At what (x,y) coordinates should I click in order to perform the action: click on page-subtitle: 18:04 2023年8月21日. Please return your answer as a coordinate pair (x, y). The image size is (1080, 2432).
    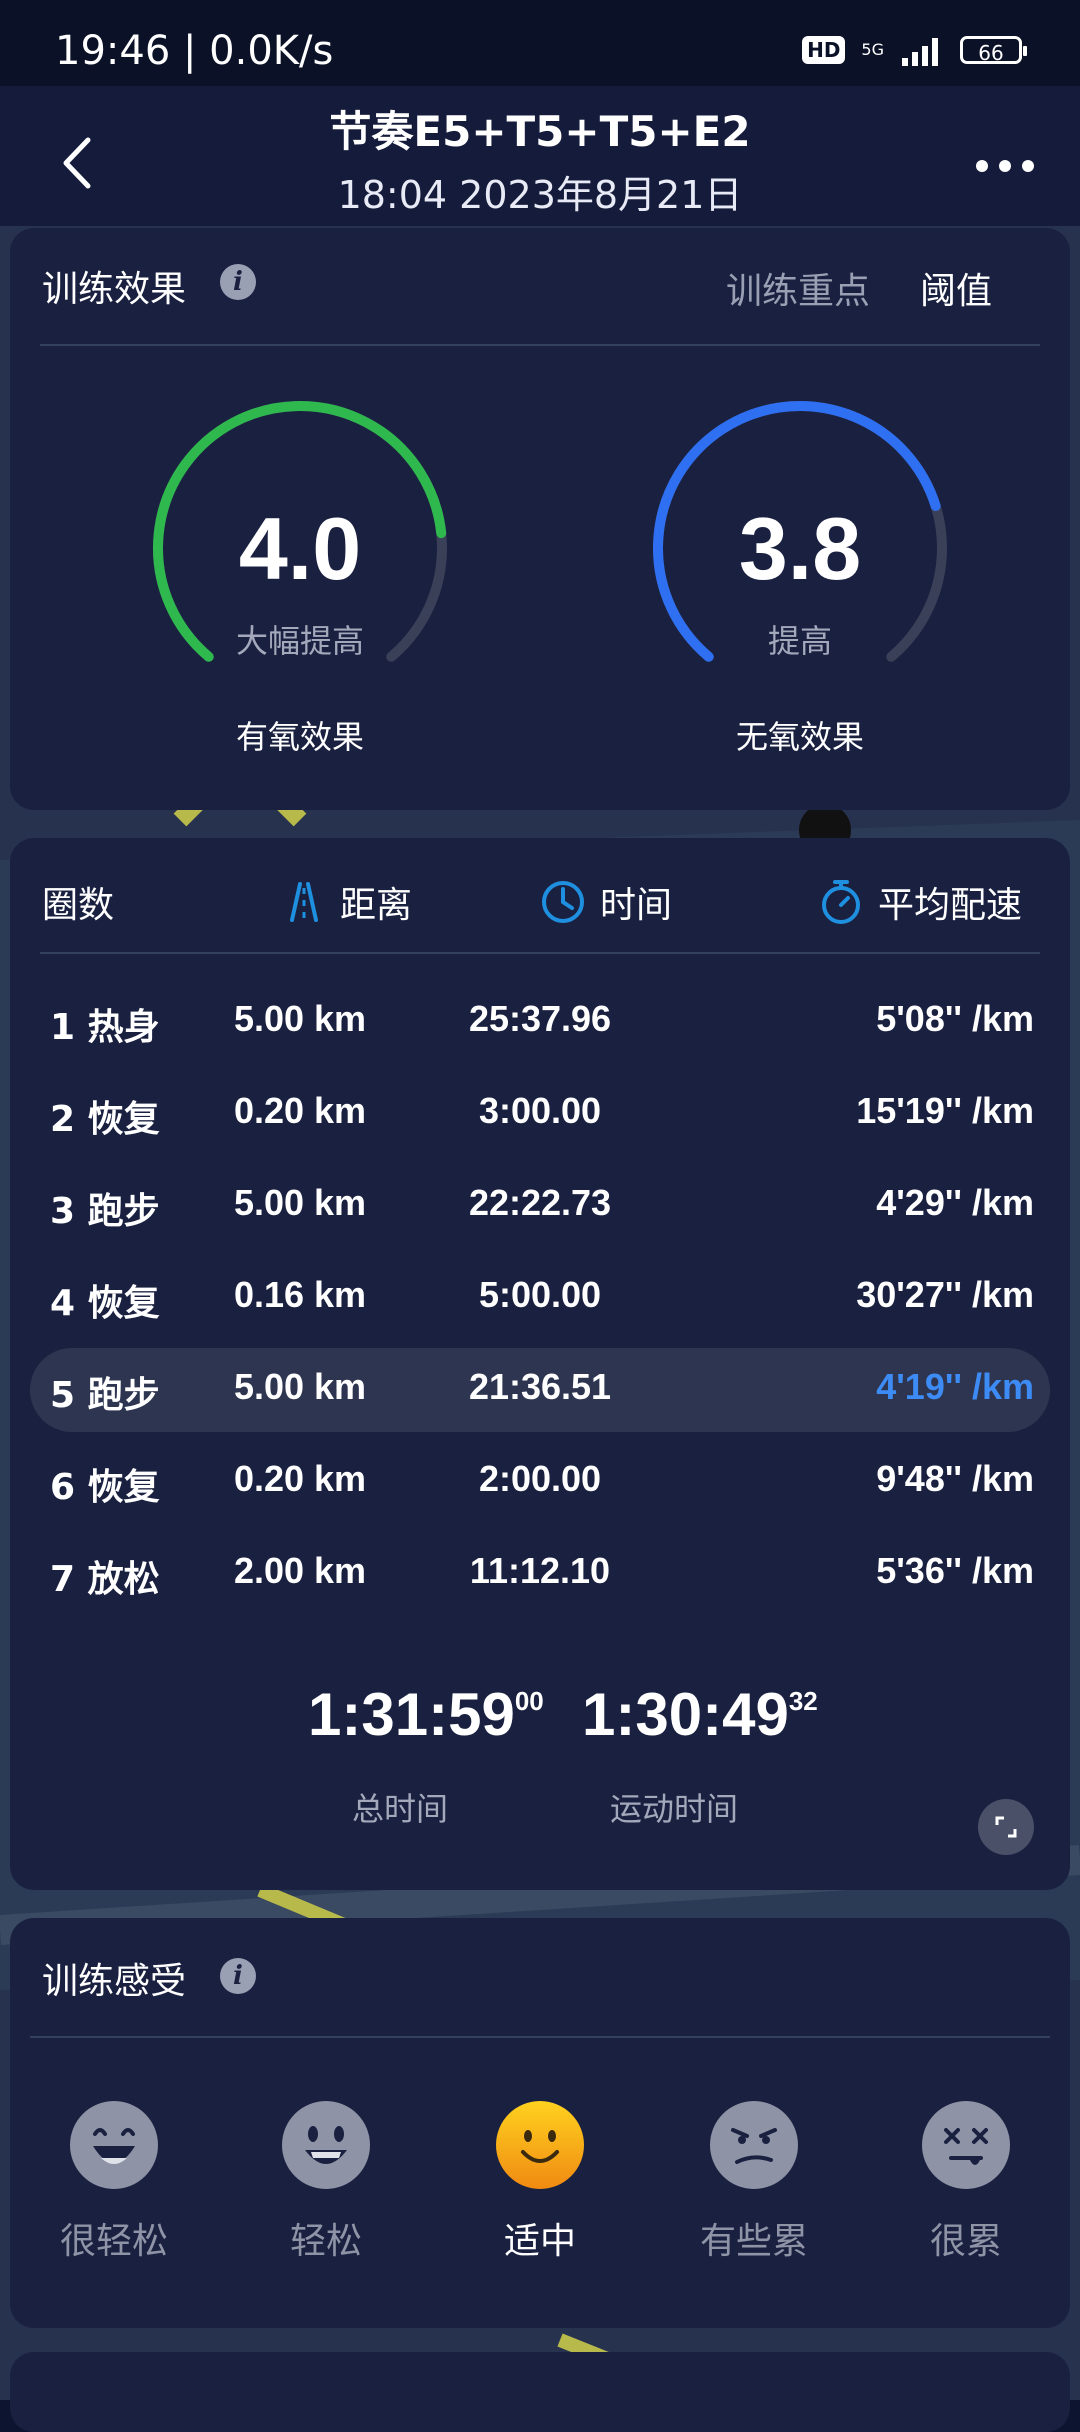
    Looking at the image, I should click on (540, 195).